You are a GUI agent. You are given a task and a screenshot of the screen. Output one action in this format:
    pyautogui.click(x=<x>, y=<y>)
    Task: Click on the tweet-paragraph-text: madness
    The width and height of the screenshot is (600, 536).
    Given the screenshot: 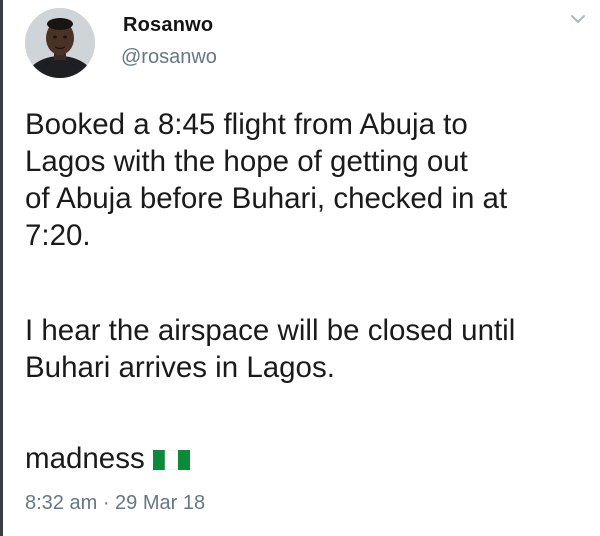 What is the action you would take?
    pyautogui.click(x=85, y=458)
    